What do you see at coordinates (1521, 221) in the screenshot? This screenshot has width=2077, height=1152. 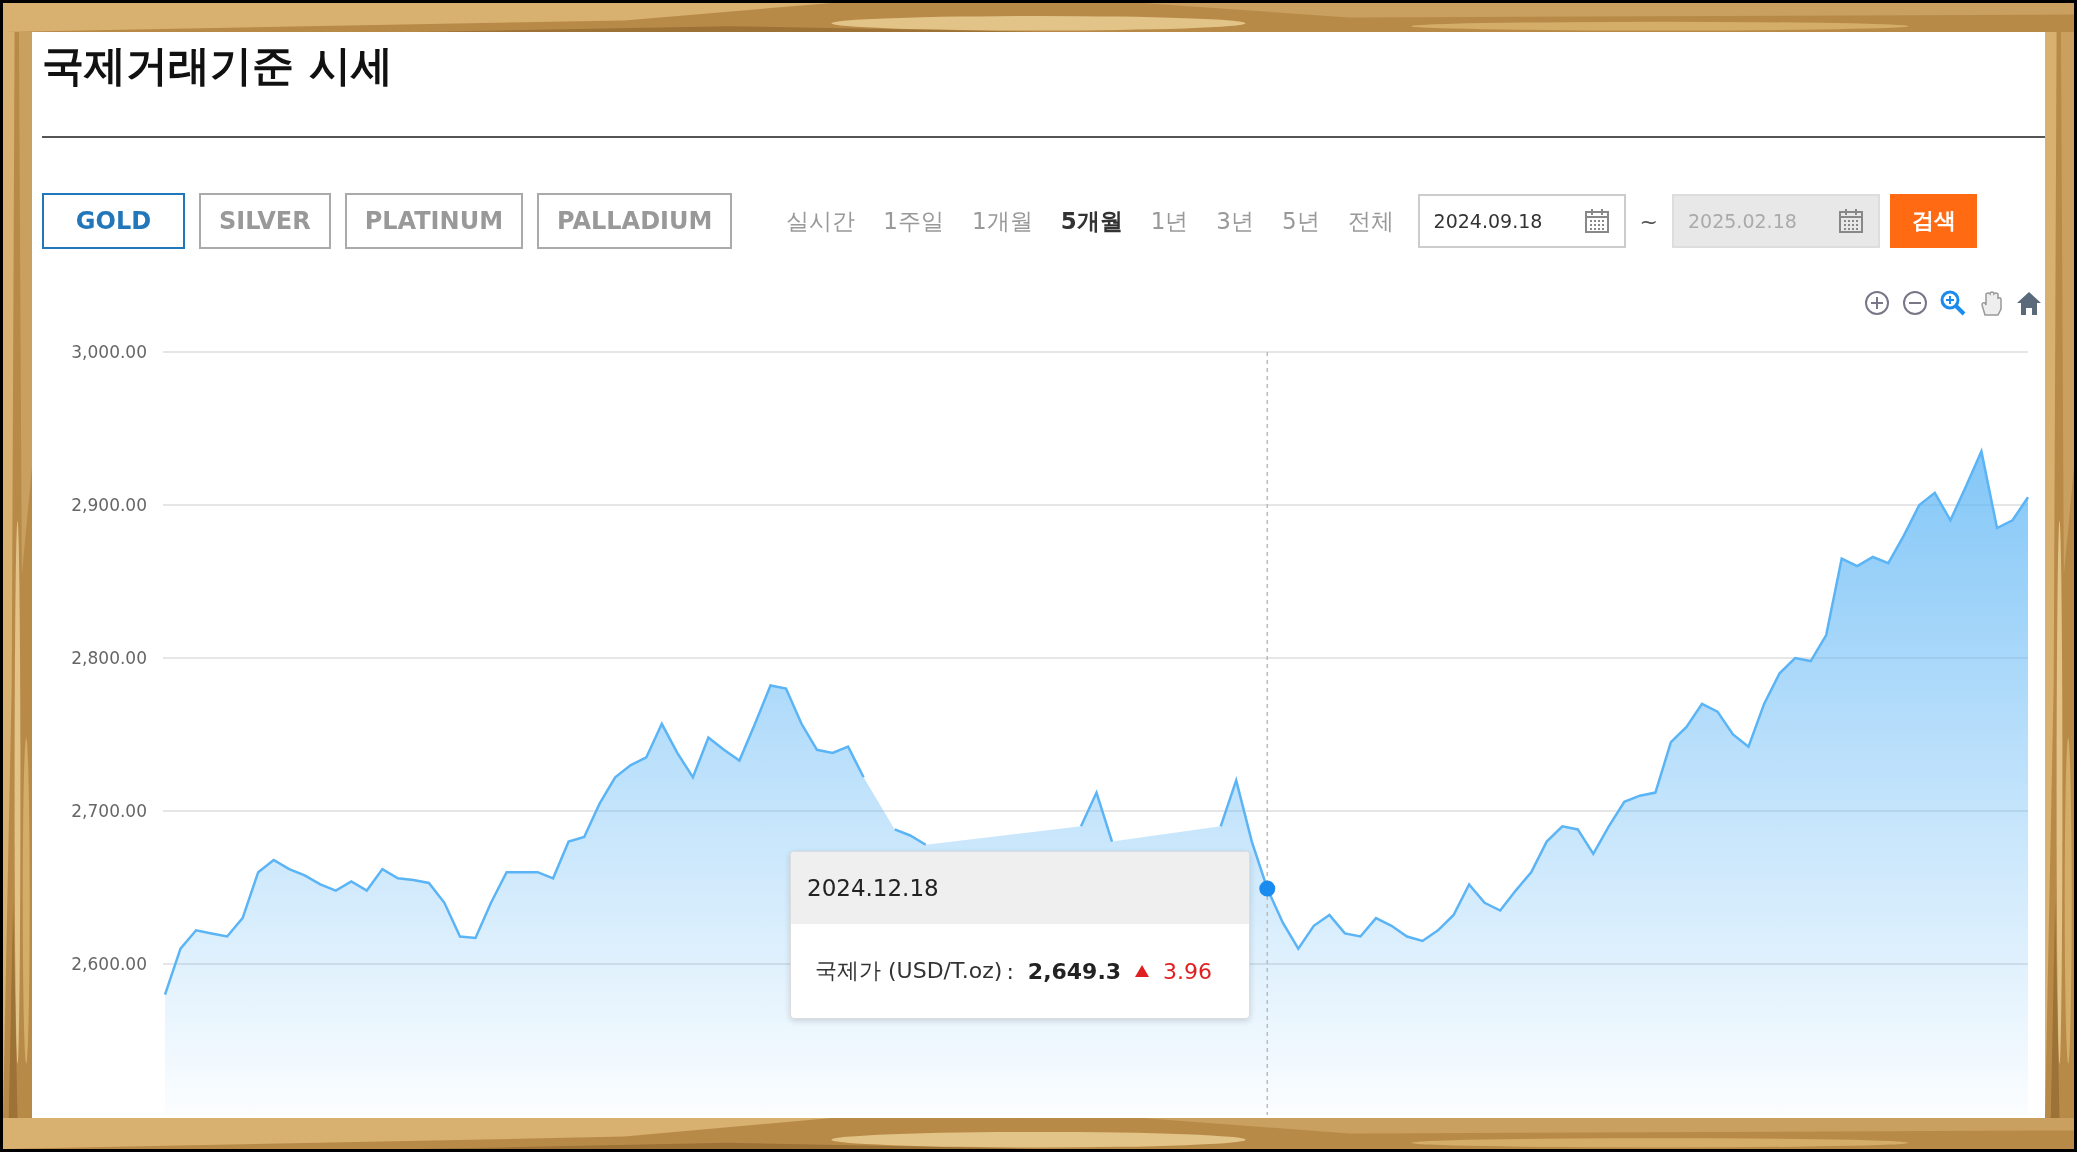 I see `start-date-field: 2024.09.18` at bounding box center [1521, 221].